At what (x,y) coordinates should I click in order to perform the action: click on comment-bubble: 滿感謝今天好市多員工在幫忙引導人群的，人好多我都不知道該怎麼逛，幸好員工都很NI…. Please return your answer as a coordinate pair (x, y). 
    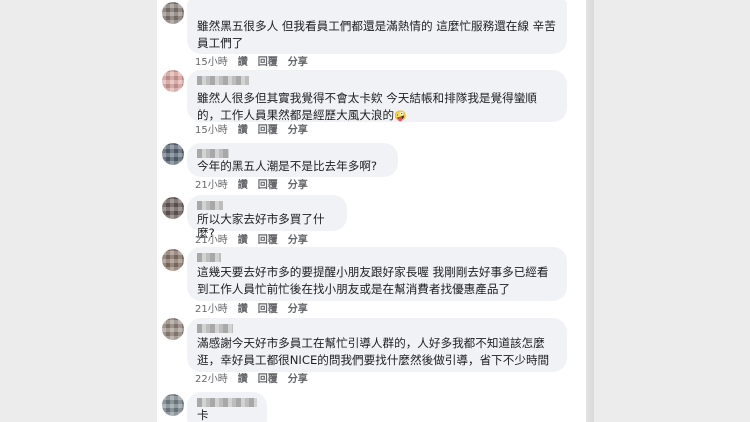
    Looking at the image, I should click on (377, 345).